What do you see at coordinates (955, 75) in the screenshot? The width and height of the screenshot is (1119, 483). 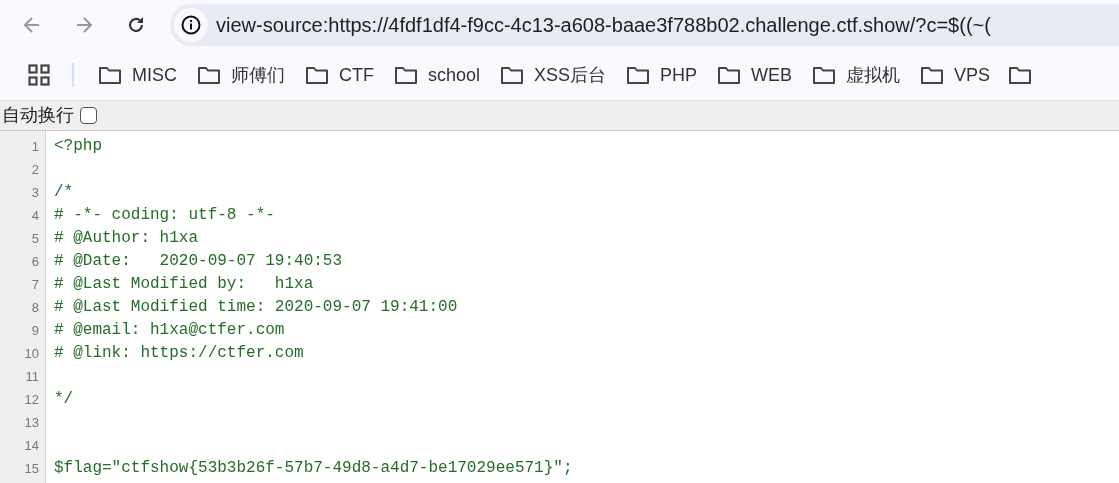 I see `bookmark-folder: VPS` at bounding box center [955, 75].